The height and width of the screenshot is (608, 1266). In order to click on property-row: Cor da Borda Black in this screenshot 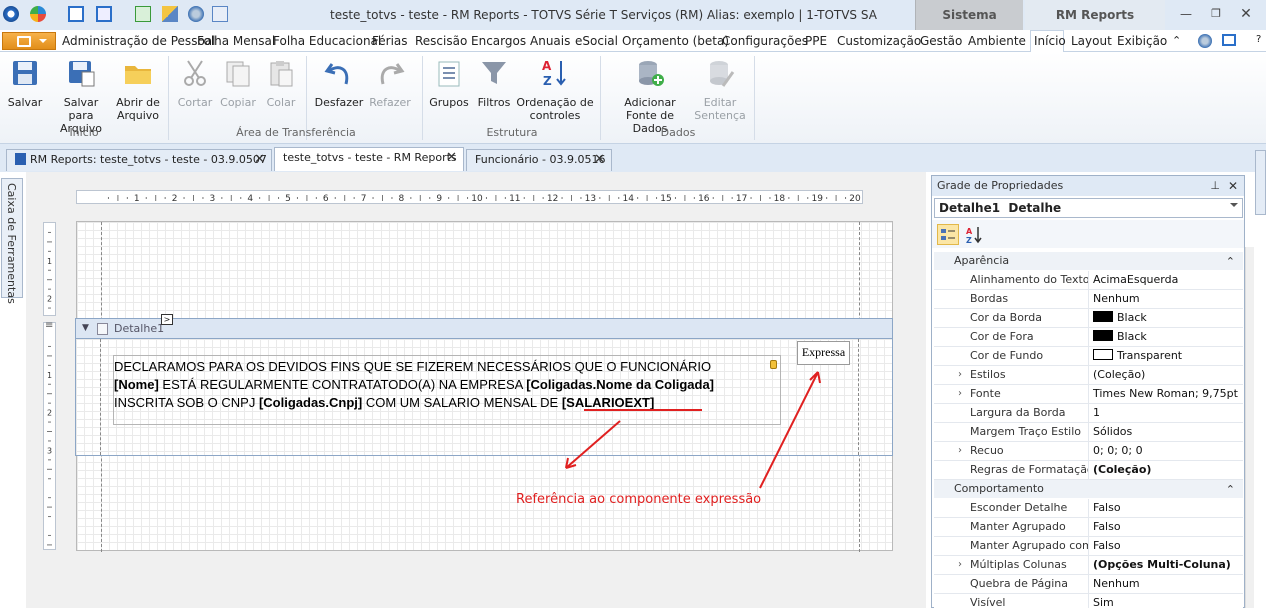, I will do `click(1088, 318)`.